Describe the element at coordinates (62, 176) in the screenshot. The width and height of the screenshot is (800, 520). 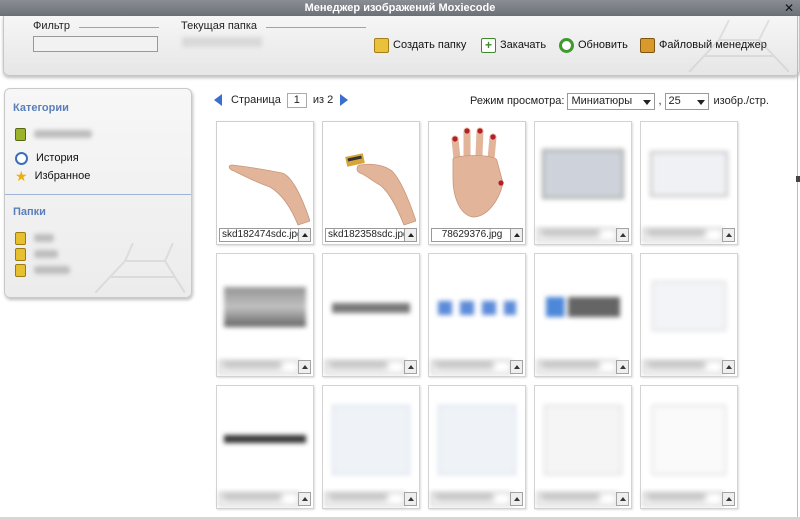
I see `favorites-label: Избранное` at that location.